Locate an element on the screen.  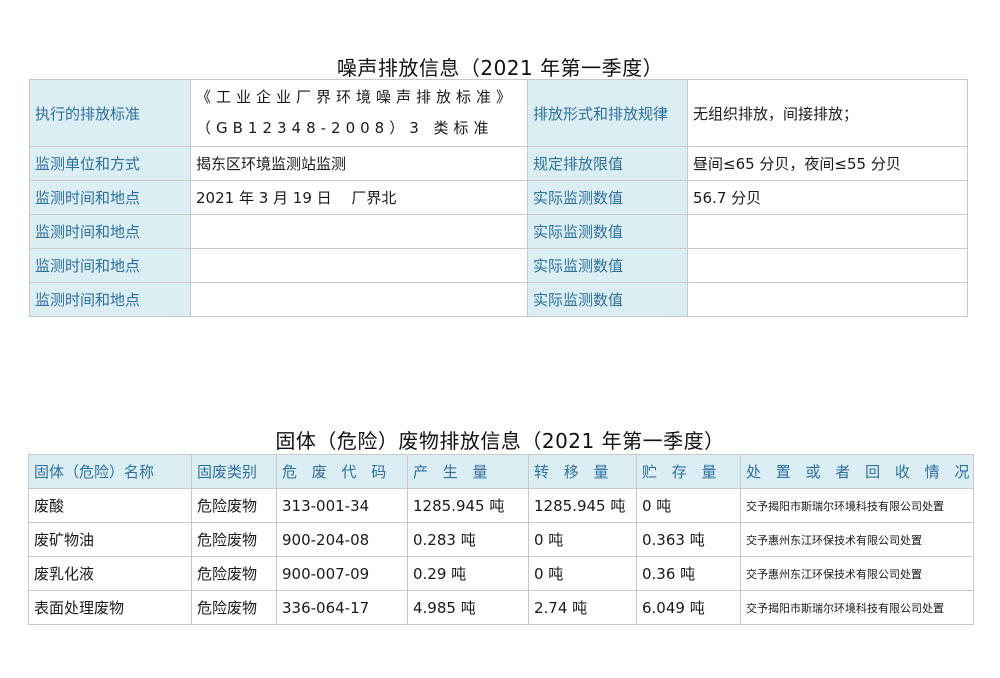
form-value: 无组织排放，间接排放； is located at coordinates (827, 113).